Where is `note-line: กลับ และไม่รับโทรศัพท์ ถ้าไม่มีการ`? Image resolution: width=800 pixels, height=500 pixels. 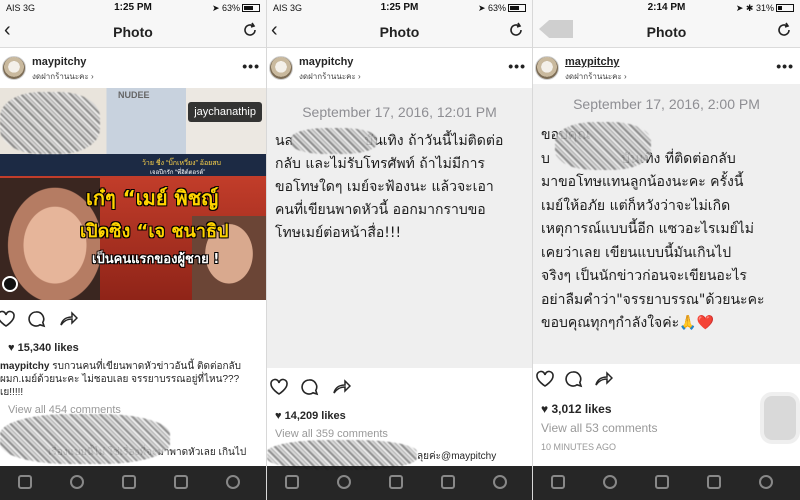
note-line: กลับ และไม่รับโทรศัพท์ ถ้าไม่มีการ is located at coordinates (380, 164).